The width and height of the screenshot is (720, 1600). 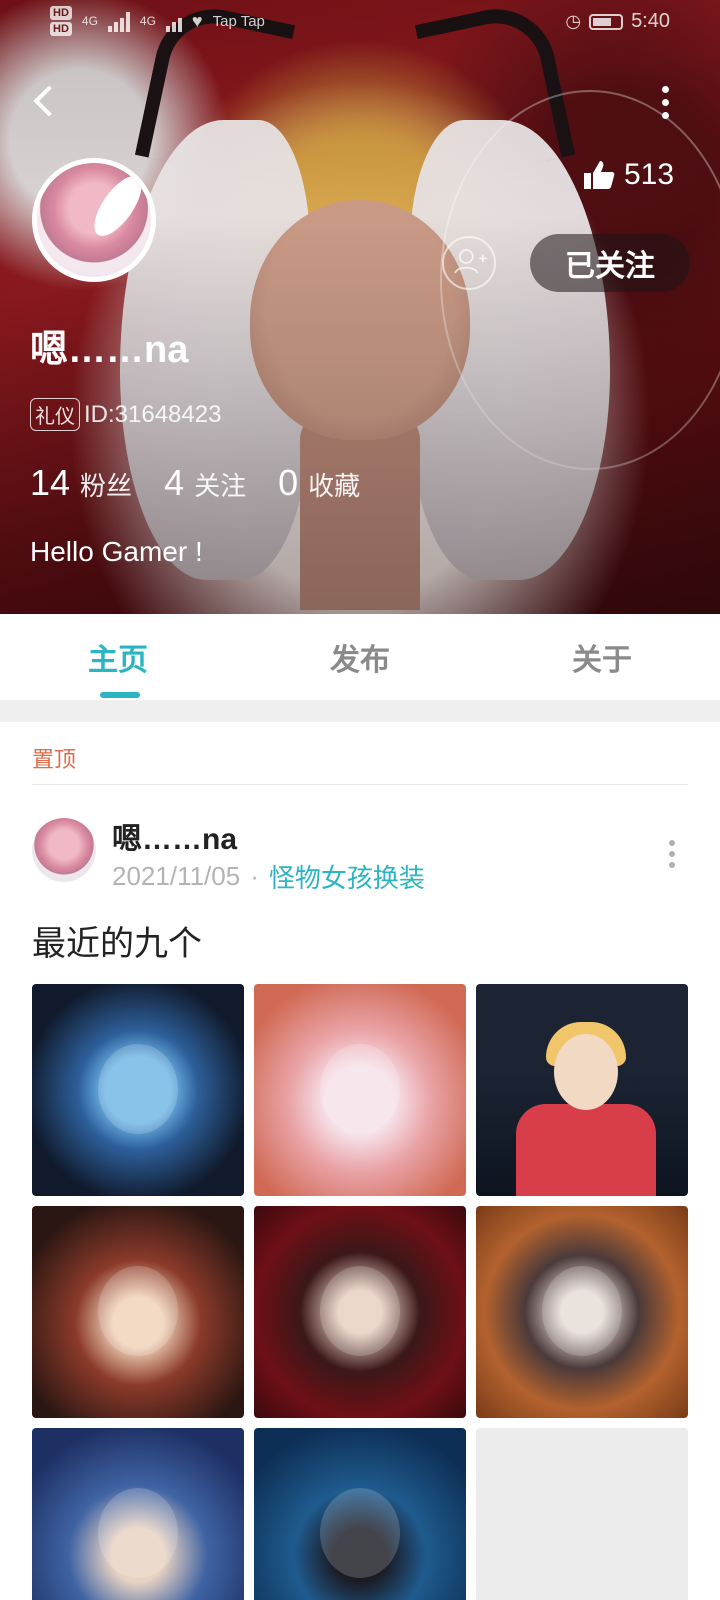 I want to click on post-group-link: 怪物女孩换装, so click(x=347, y=876).